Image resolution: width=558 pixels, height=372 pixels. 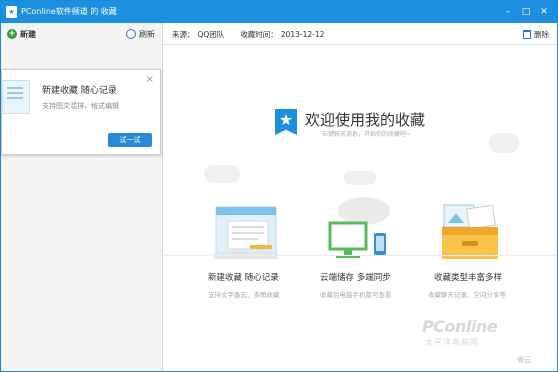 I want to click on favorites-logo-icon, so click(x=286, y=122).